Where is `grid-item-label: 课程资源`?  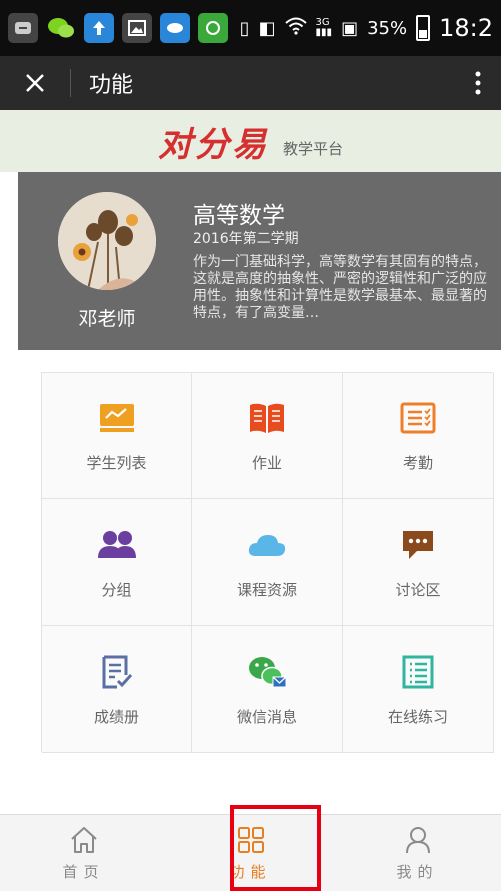 grid-item-label: 课程资源 is located at coordinates (266, 589).